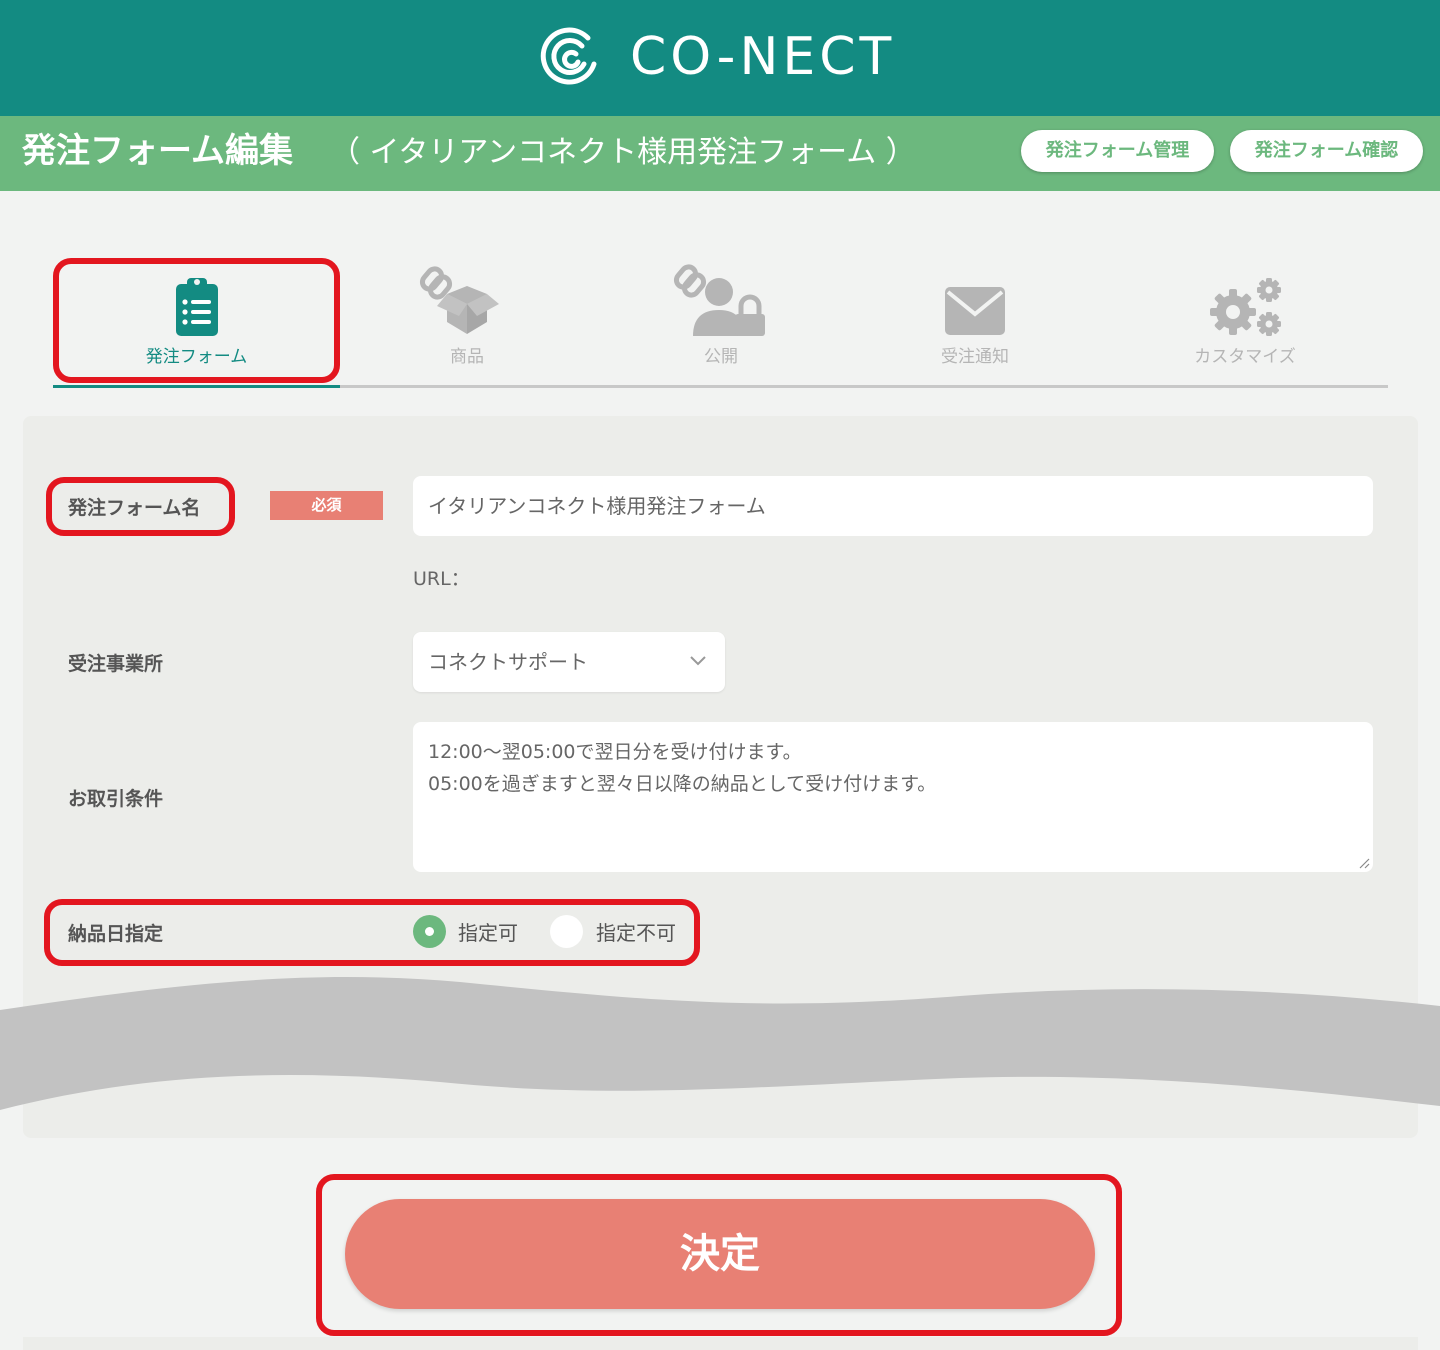  Describe the element at coordinates (682, 784) in the screenshot. I see `terms-line: 05:00を過ぎますと翌々日以降の納品として受け付けます。` at that location.